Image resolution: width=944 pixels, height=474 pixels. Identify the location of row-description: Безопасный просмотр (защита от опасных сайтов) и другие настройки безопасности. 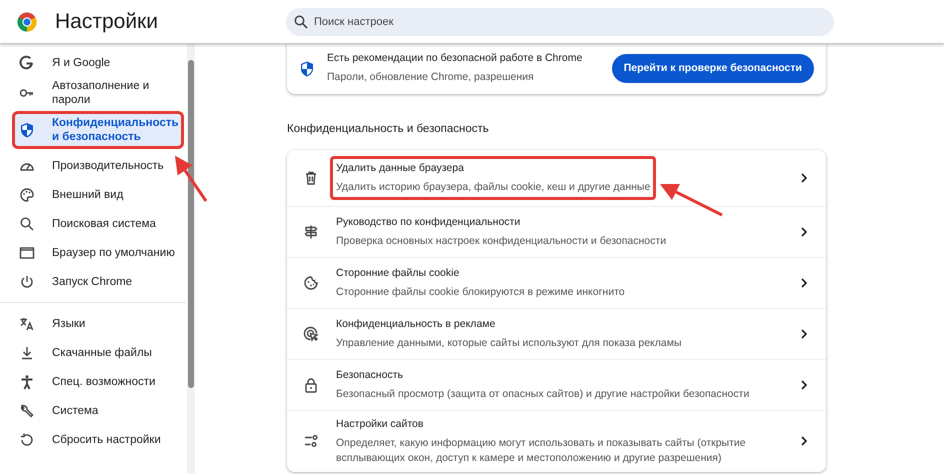
(543, 394).